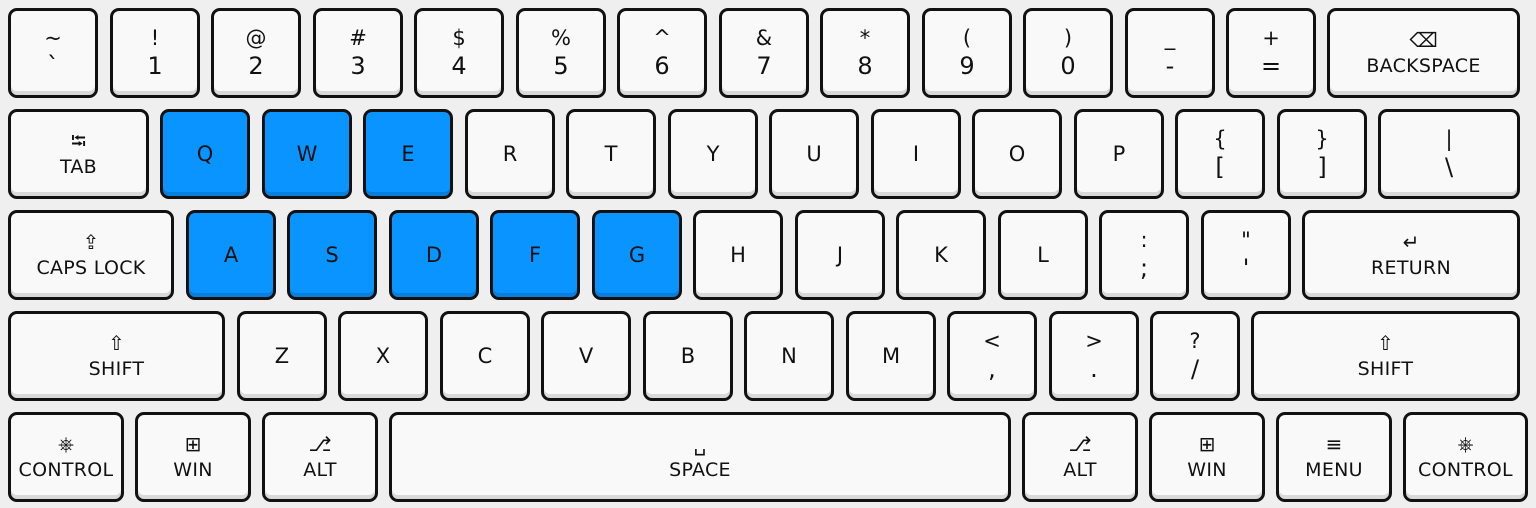 The image size is (1536, 508). I want to click on key-y: Y, so click(713, 154).